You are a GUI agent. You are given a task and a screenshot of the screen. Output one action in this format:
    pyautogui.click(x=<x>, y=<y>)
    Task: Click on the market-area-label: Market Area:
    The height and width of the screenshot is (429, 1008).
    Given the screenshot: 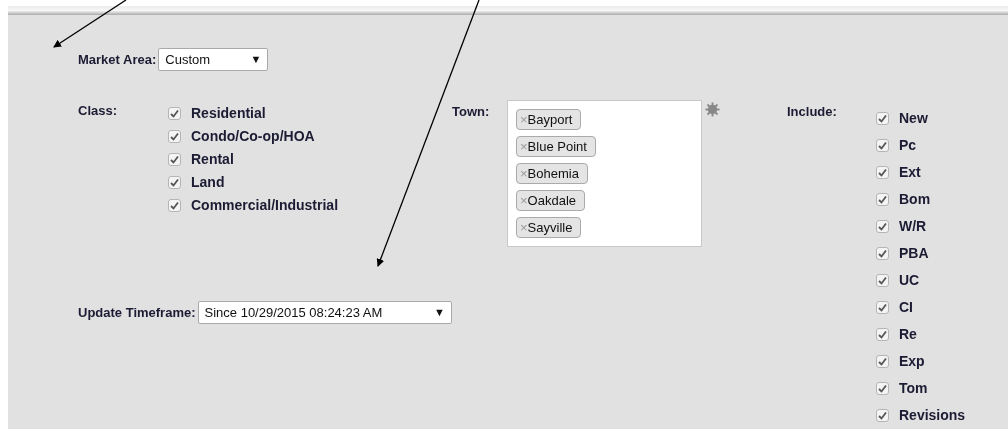 What is the action you would take?
    pyautogui.click(x=117, y=59)
    